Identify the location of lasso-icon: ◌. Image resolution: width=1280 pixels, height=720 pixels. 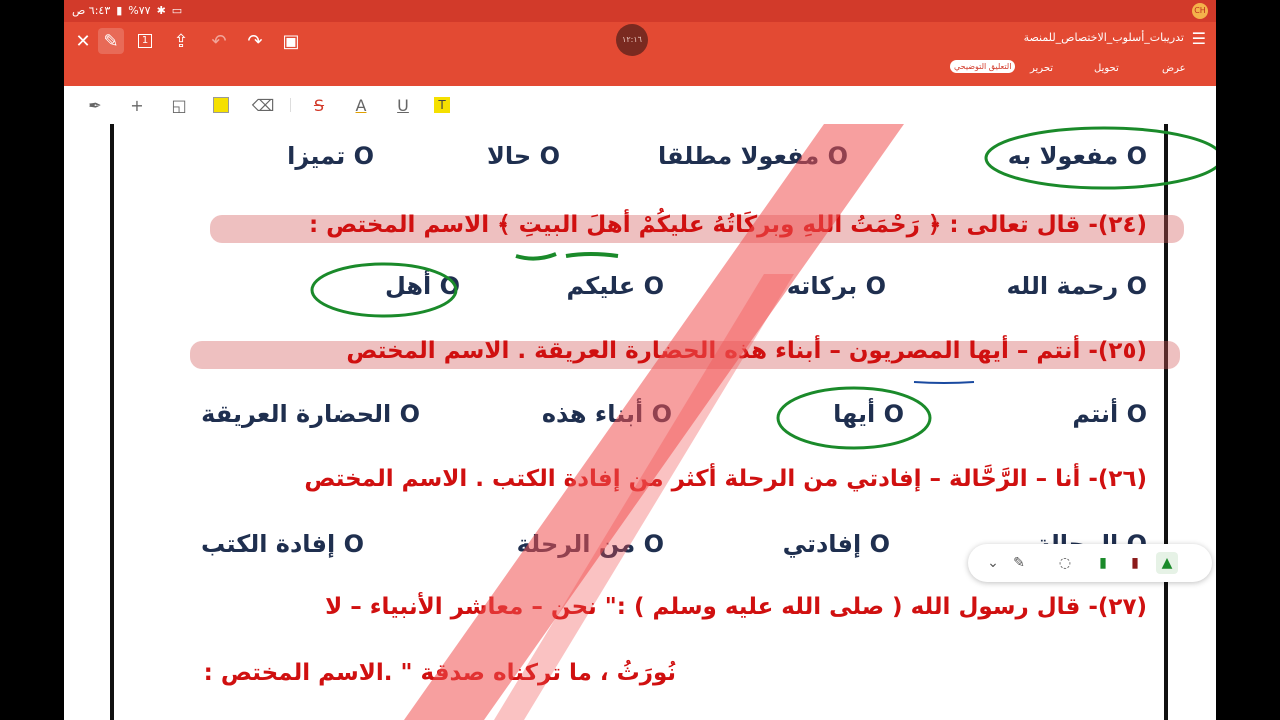
(1065, 563).